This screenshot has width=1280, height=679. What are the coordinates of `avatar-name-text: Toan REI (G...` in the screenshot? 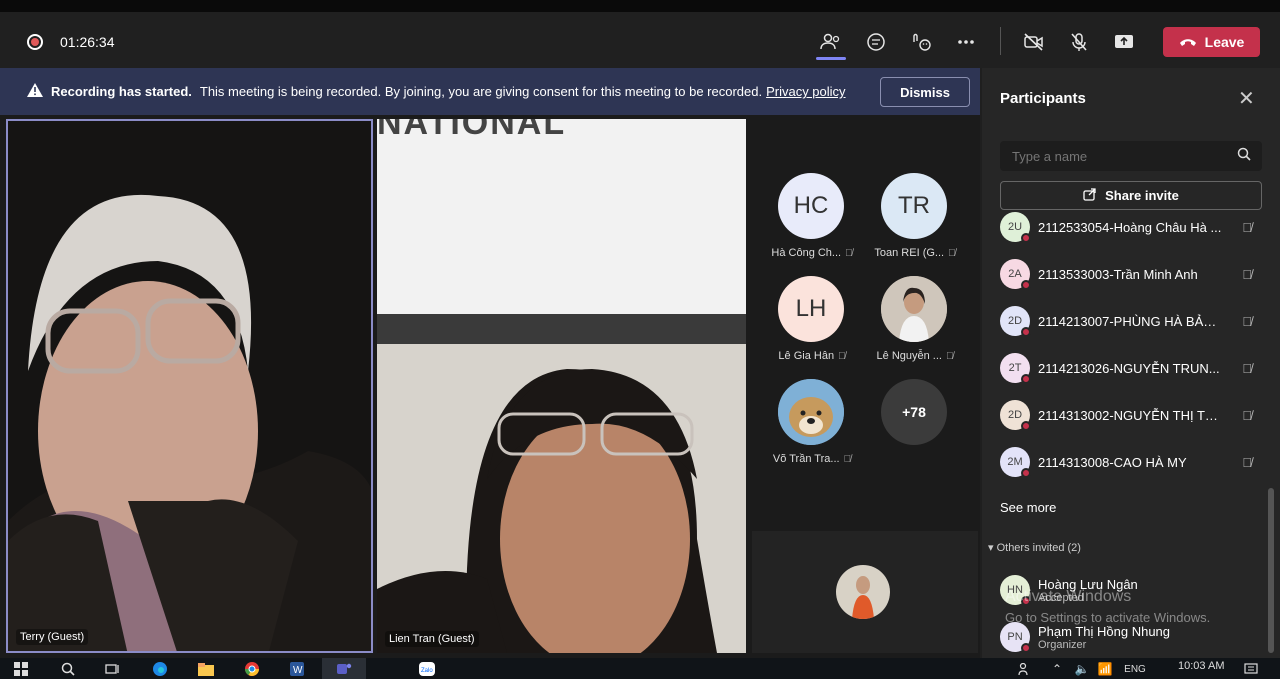 It's located at (909, 253).